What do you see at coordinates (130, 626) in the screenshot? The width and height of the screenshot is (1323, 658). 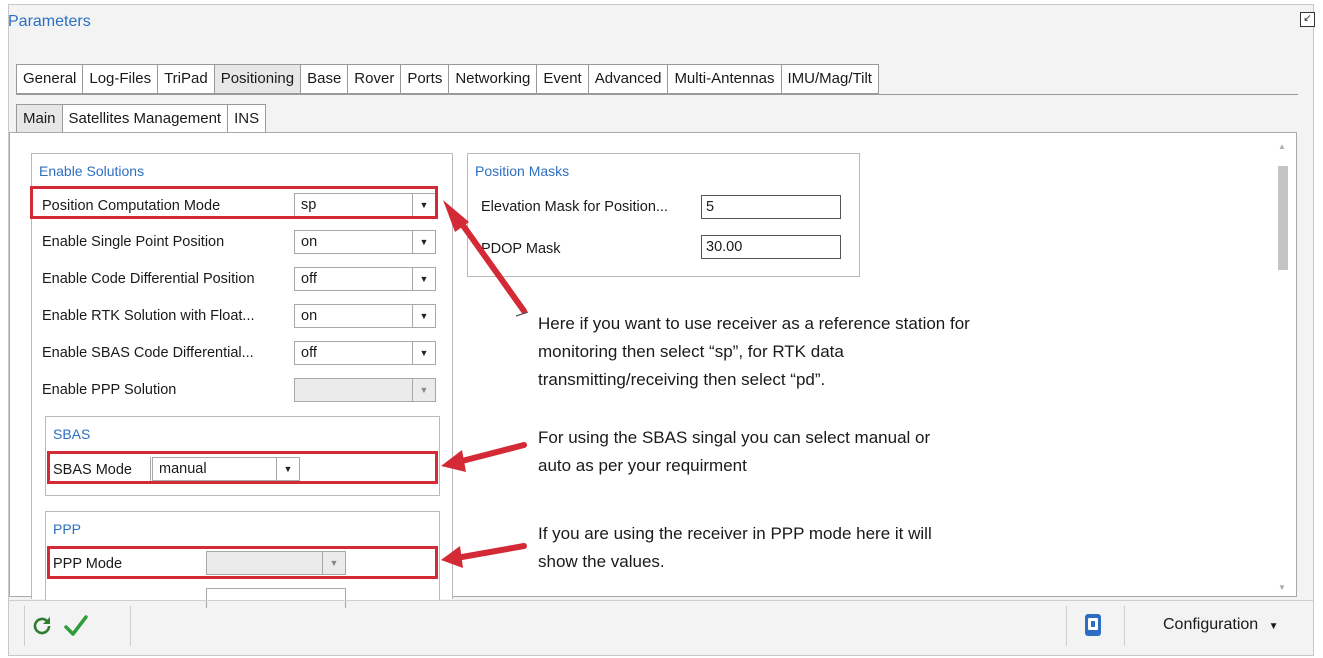 I see `footer-separator-mid` at bounding box center [130, 626].